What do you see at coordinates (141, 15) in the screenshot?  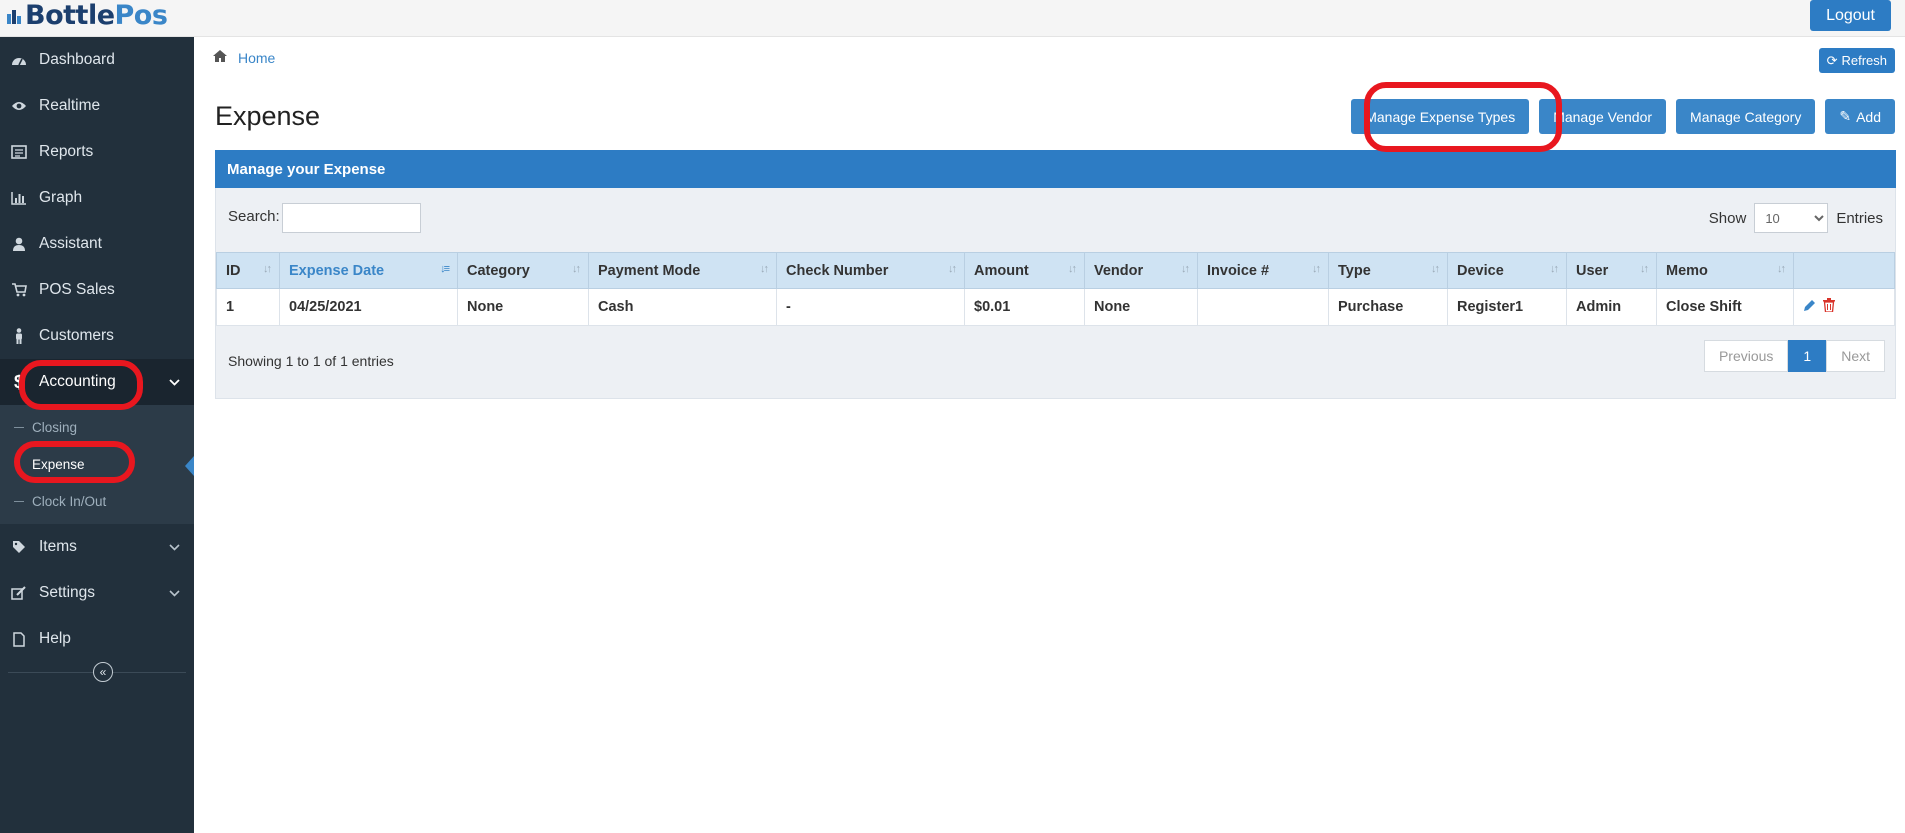 I see `logo-text-pos: Pos` at bounding box center [141, 15].